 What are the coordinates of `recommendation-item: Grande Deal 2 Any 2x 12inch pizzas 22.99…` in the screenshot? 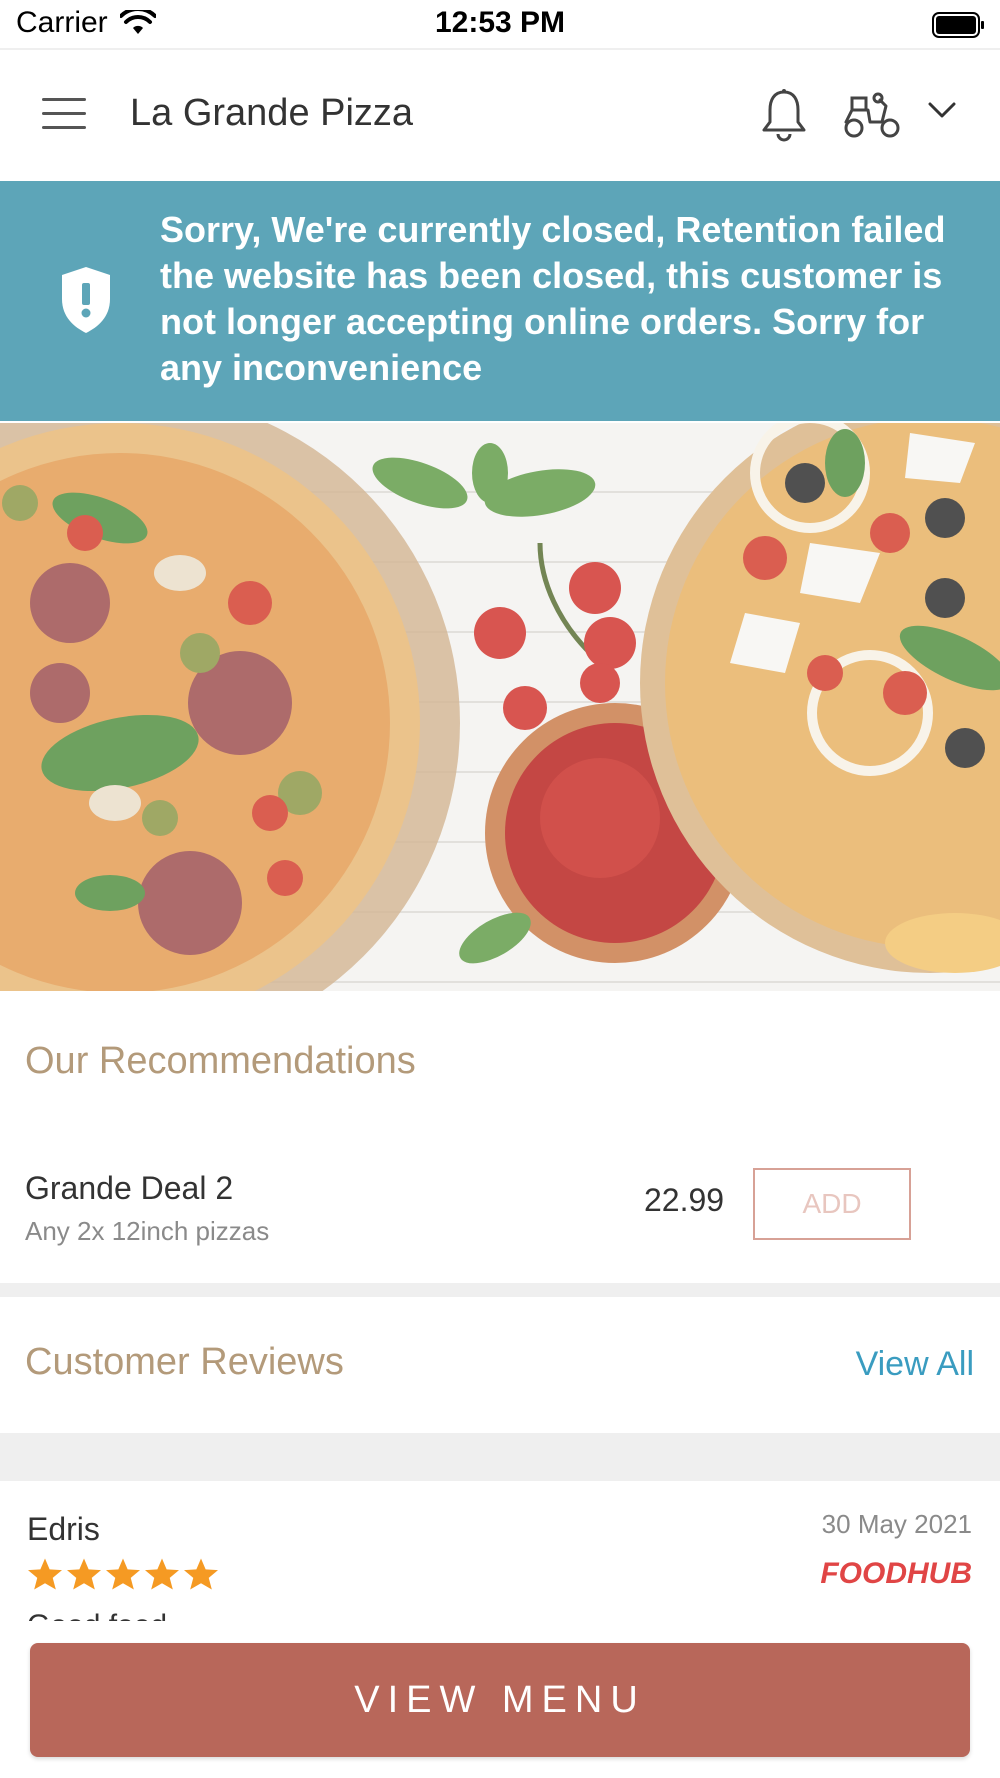 It's located at (500, 1205).